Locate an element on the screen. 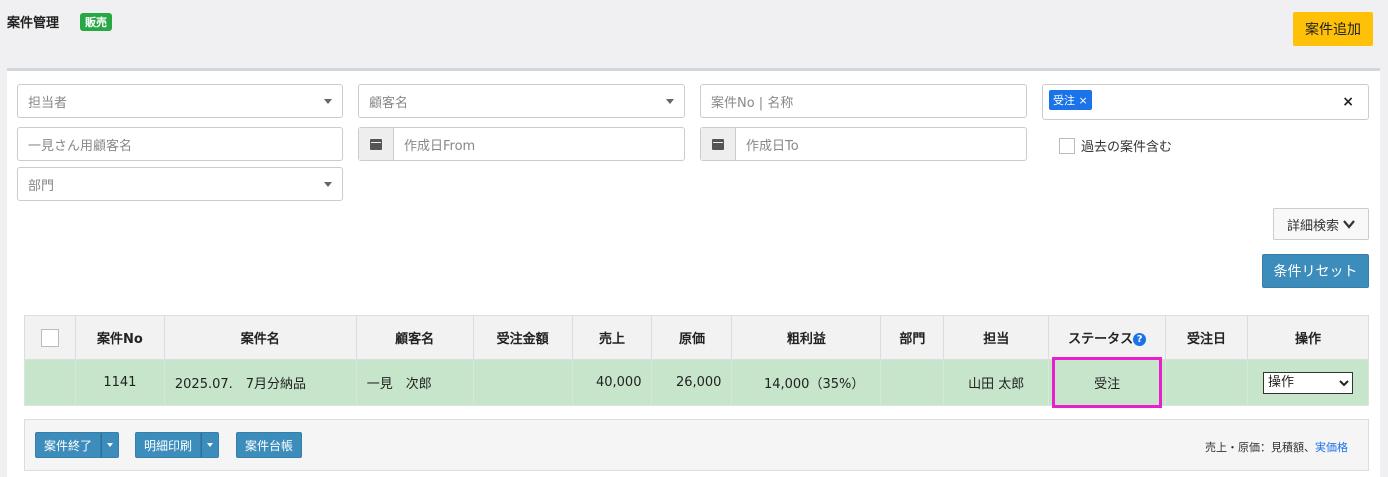 The width and height of the screenshot is (1388, 477). customer-placeholder: 顧客名 is located at coordinates (389, 103).